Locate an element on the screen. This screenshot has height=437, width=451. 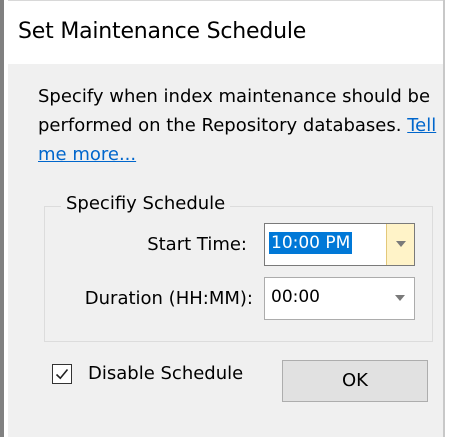
disable-schedule-checkbox is located at coordinates (62, 374).